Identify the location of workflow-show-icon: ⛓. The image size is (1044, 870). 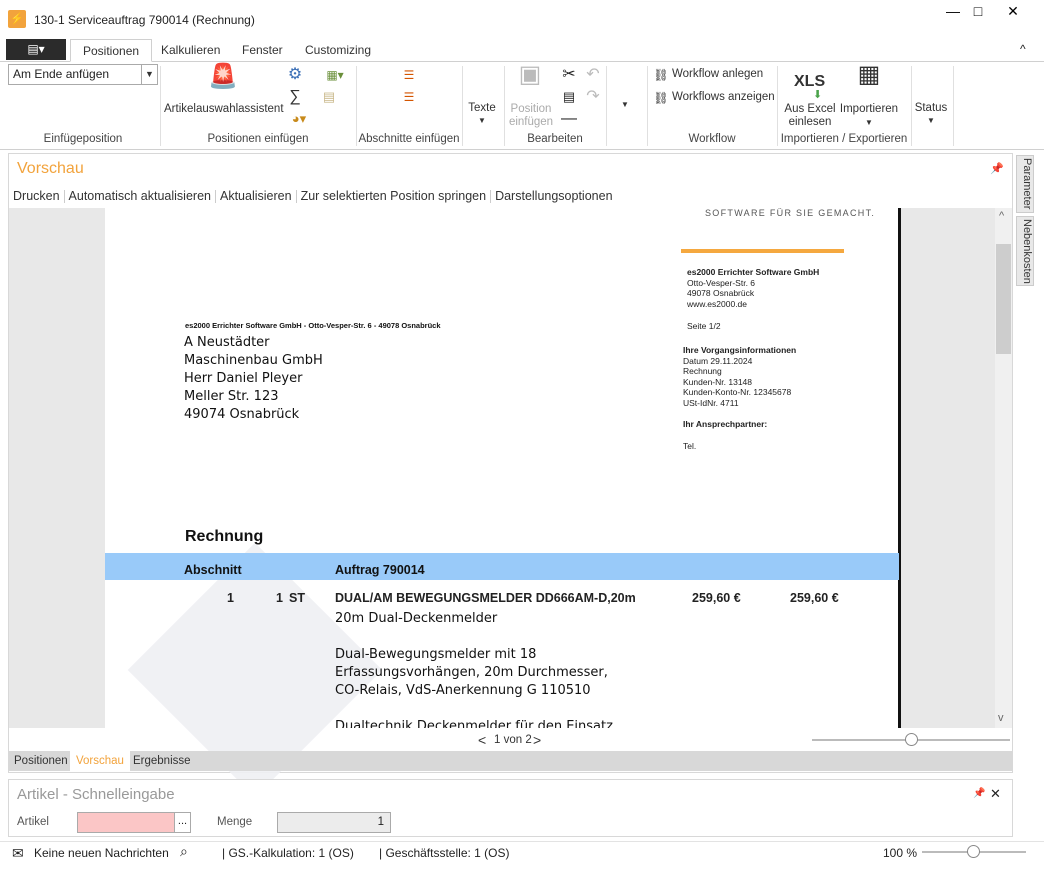
(661, 98).